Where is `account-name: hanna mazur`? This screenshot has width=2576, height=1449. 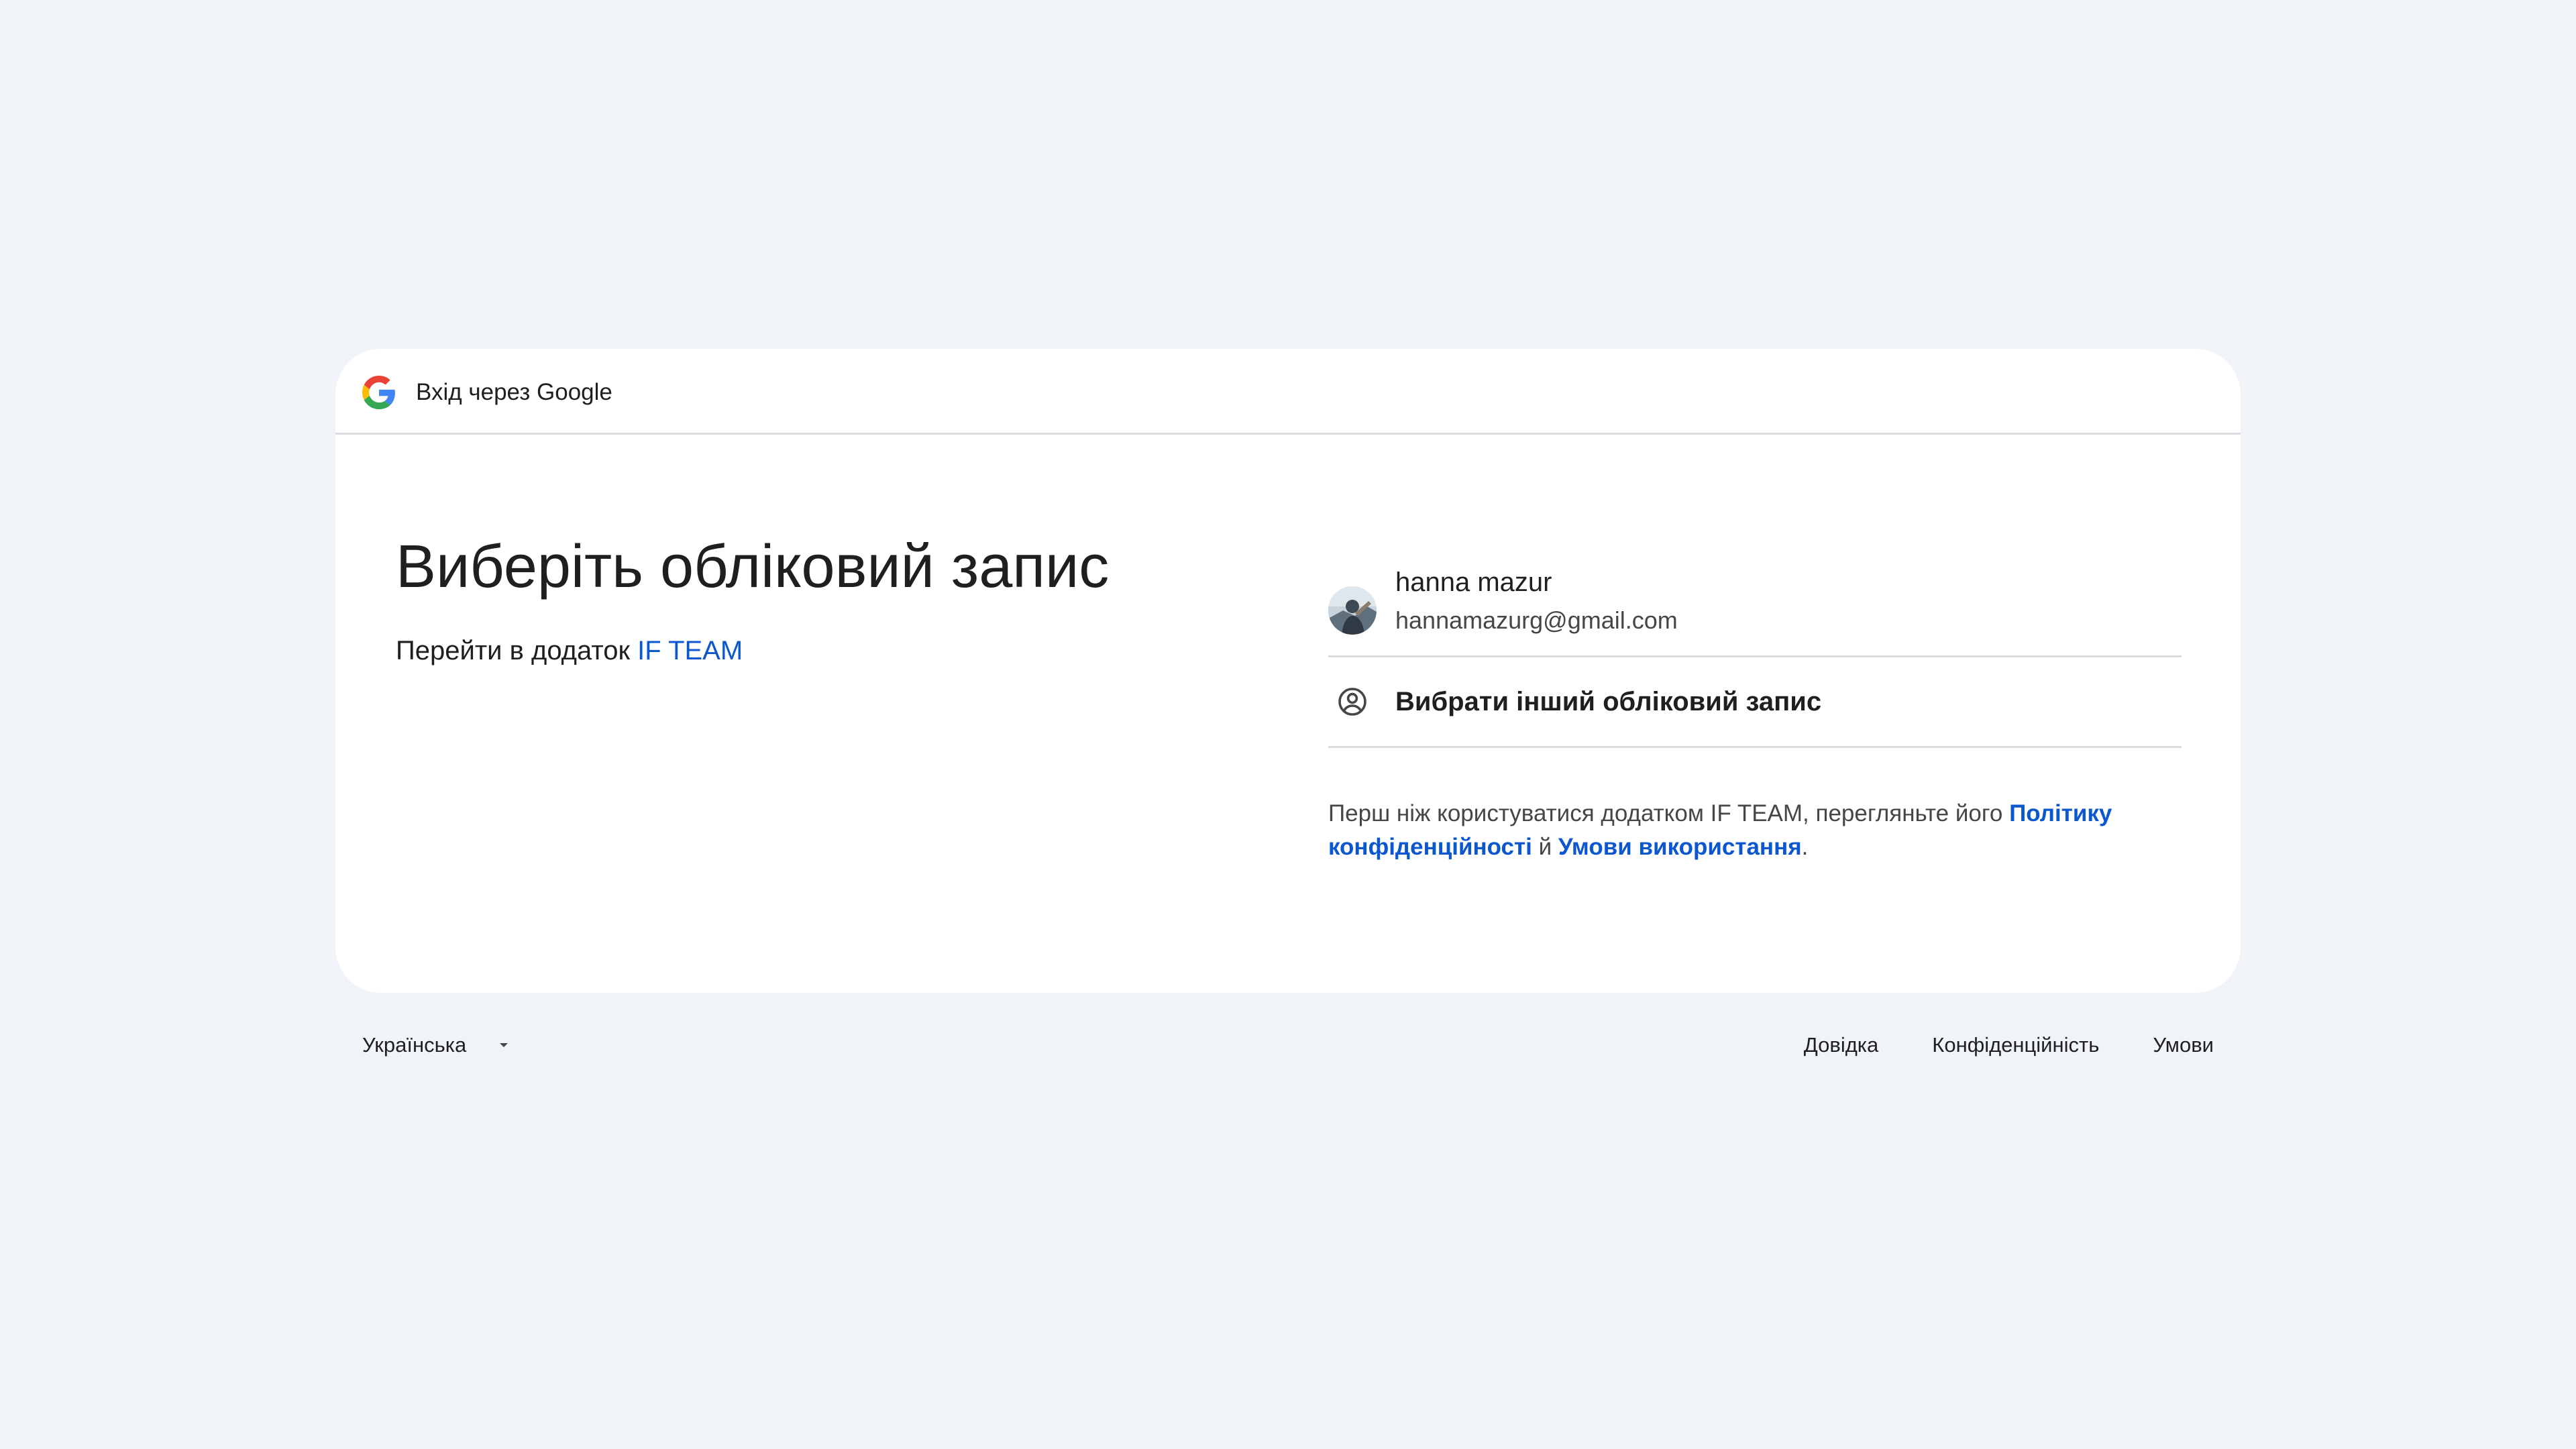
account-name: hanna mazur is located at coordinates (1473, 582).